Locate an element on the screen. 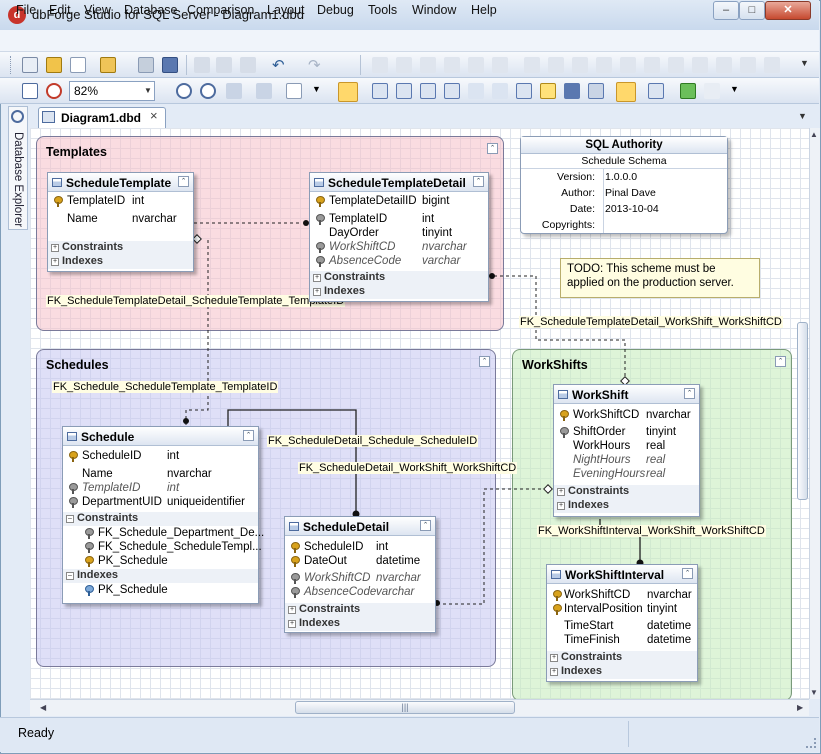 The width and height of the screenshot is (821, 754). column-name: DepartmentUID is located at coordinates (122, 502).